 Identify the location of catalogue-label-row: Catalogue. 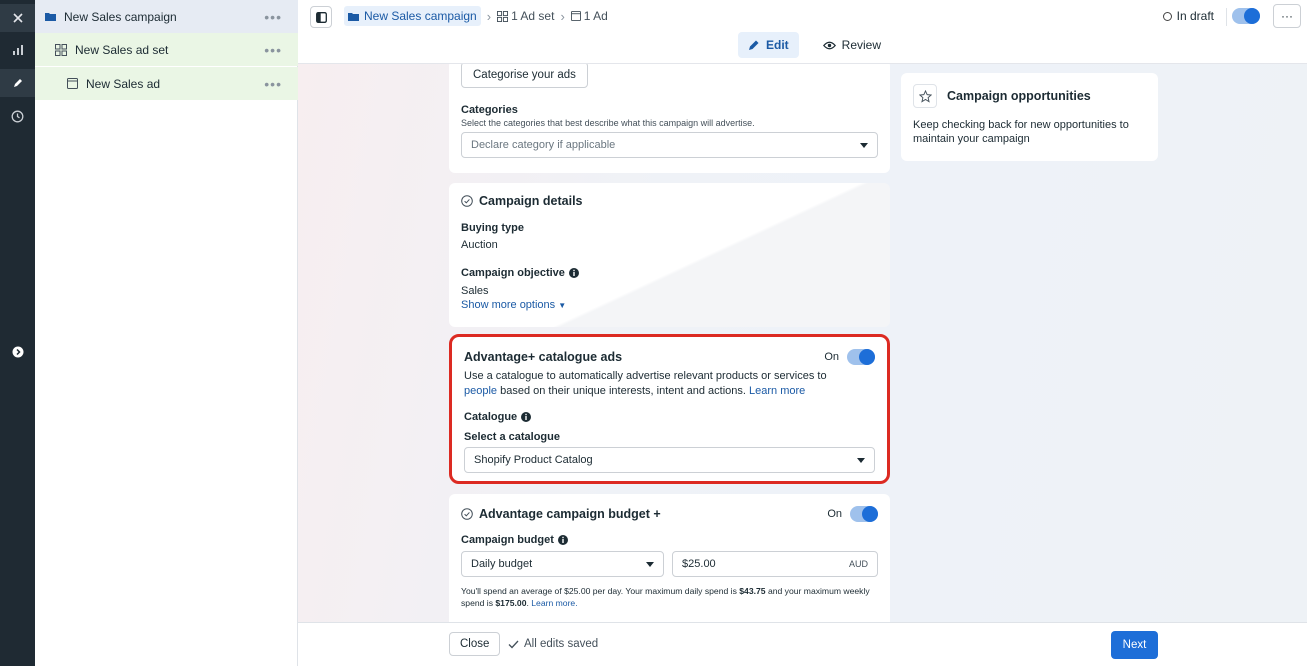
(669, 417).